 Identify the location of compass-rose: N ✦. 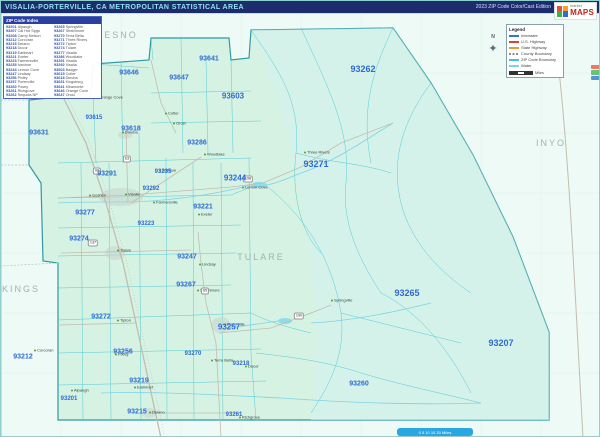
(493, 46).